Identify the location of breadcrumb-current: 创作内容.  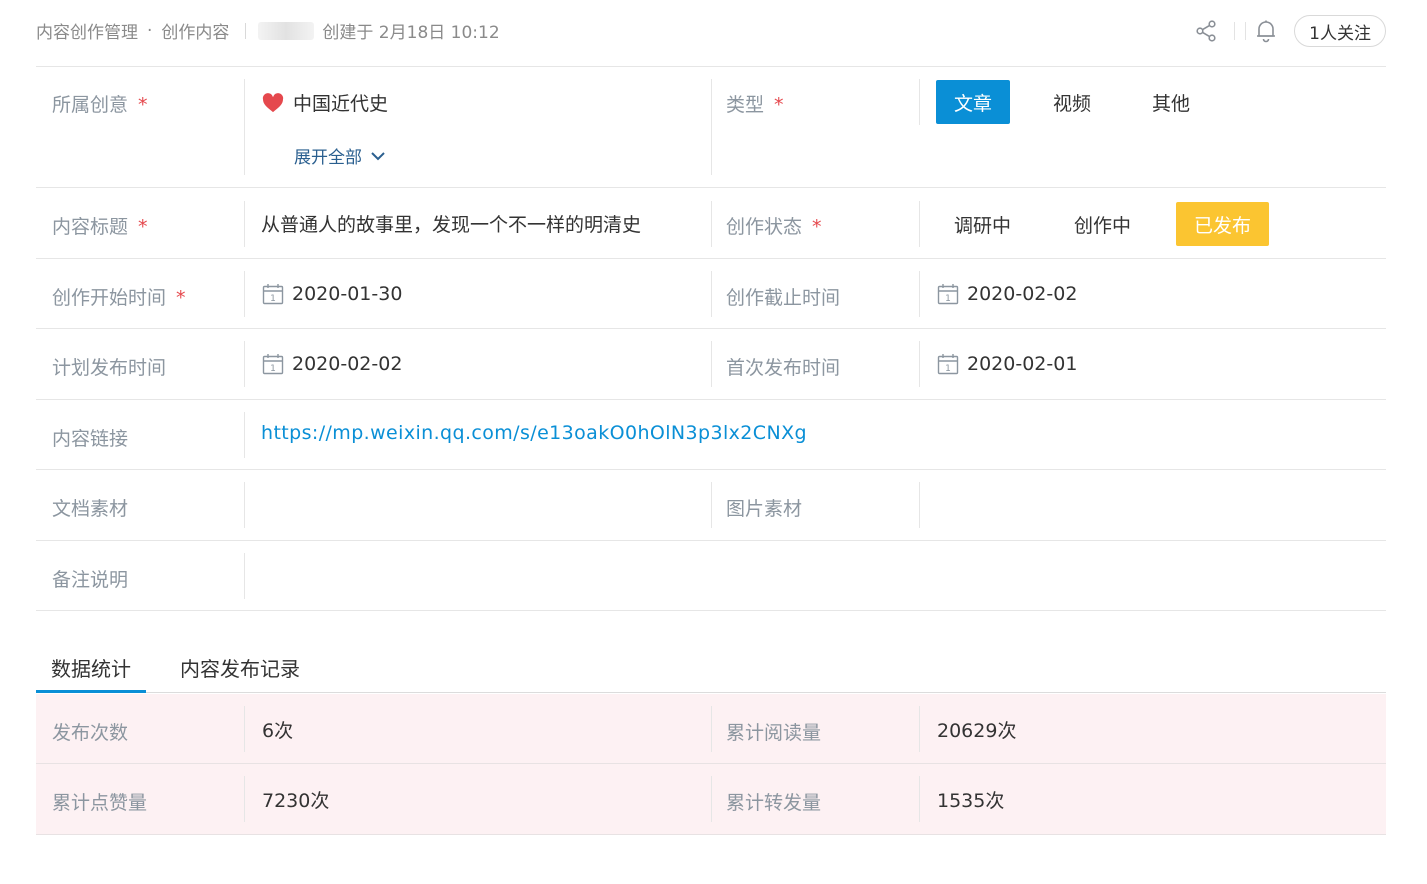
(195, 30).